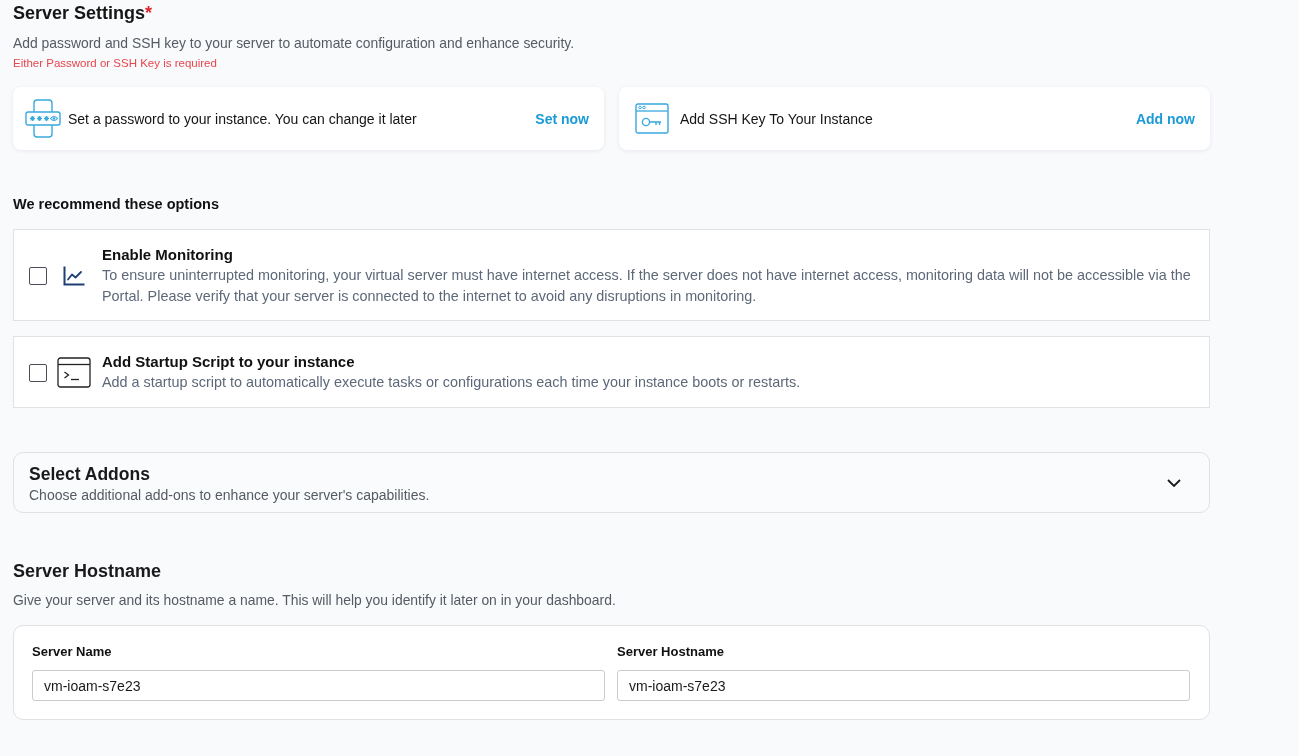 Image resolution: width=1299 pixels, height=756 pixels. What do you see at coordinates (115, 63) in the screenshot?
I see `error-message: Either Password or SSH Key is required` at bounding box center [115, 63].